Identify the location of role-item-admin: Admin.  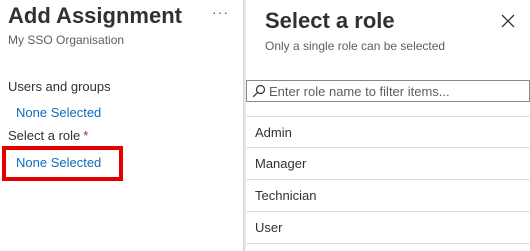
(388, 132).